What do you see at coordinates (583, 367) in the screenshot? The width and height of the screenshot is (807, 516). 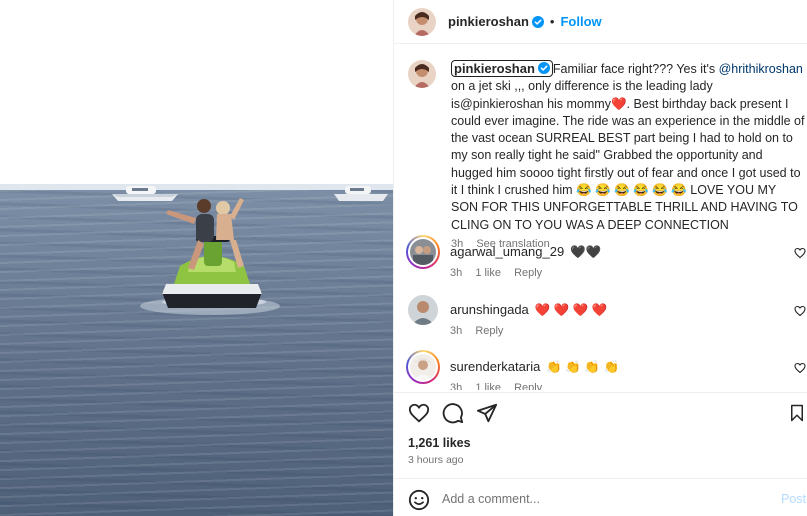 I see `comment-body: 👏 👏 👏 👏` at bounding box center [583, 367].